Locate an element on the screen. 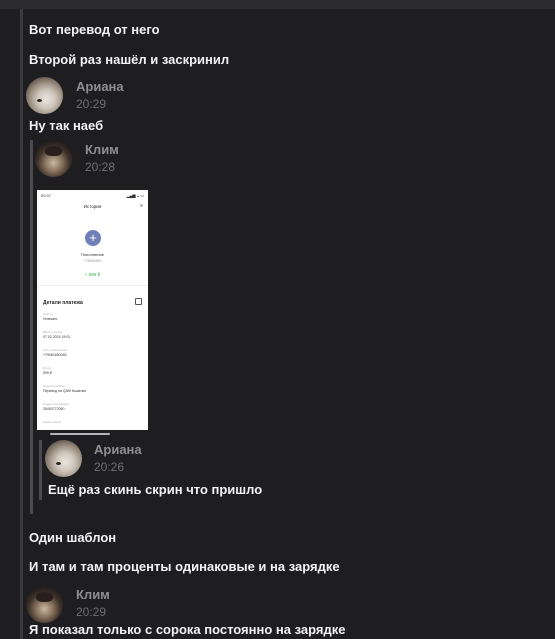  message-text: Один шаблон is located at coordinates (73, 537).